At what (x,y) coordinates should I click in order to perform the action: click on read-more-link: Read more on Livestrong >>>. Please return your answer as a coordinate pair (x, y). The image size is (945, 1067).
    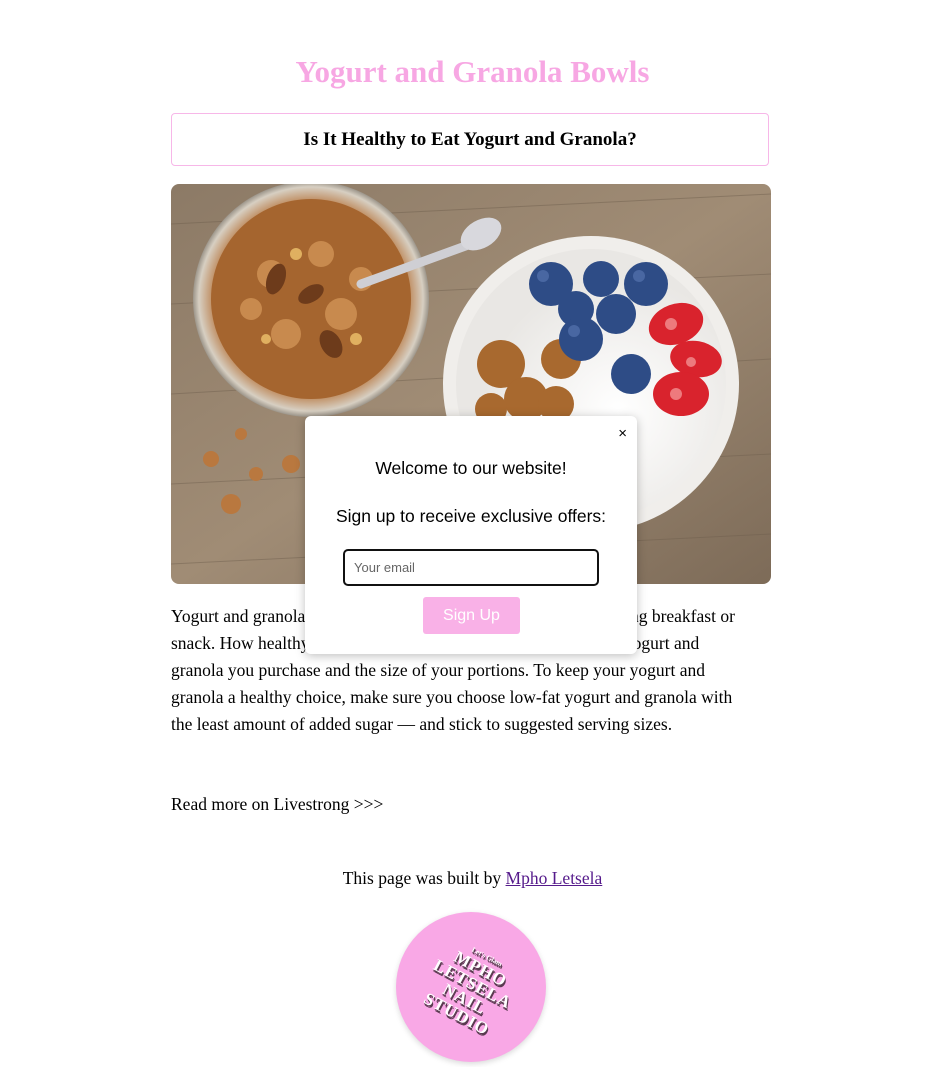
    Looking at the image, I should click on (277, 804).